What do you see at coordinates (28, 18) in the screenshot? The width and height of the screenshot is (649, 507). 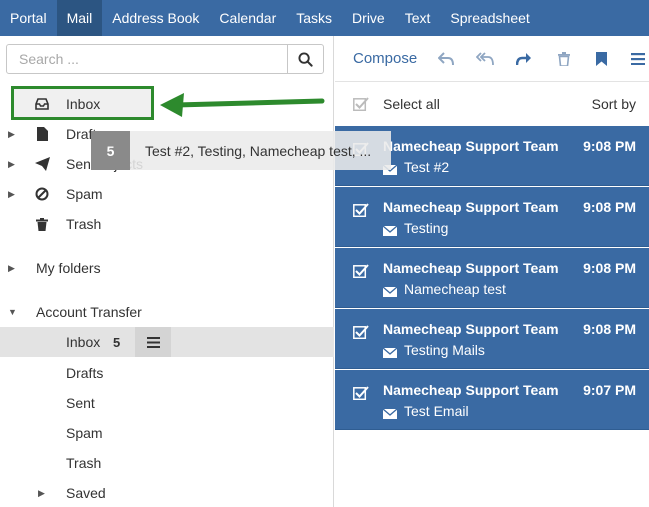 I see `nav-portal: Portal` at bounding box center [28, 18].